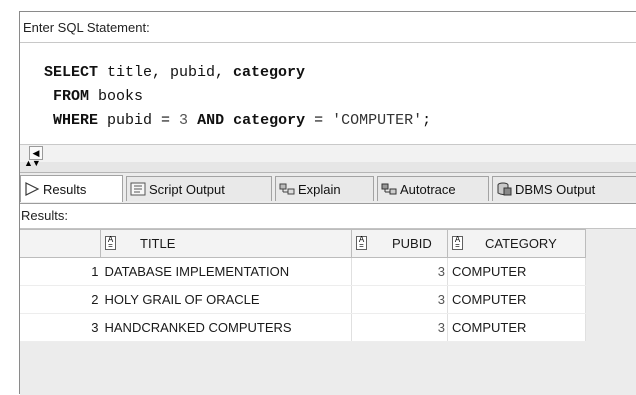  I want to click on table-row: 1 DATABASE IMPLEMENTATION 3 COMPUTER, so click(303, 271).